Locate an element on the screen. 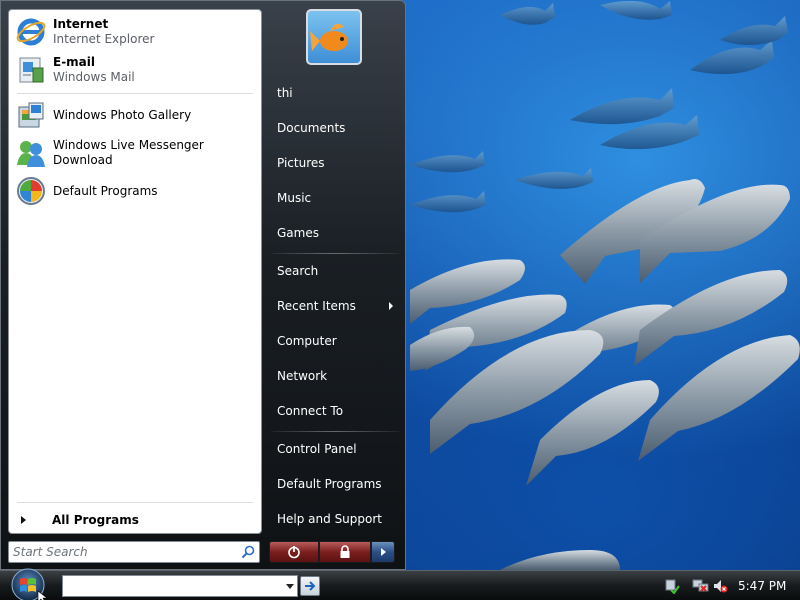 The image size is (800, 600). taskbar-address-box is located at coordinates (180, 586).